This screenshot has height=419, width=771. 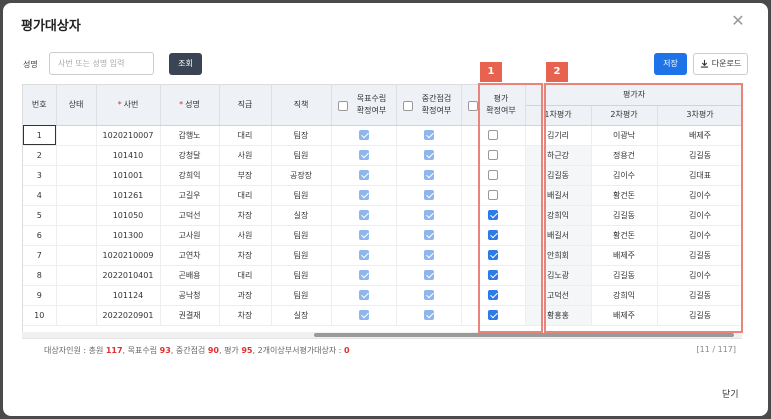 What do you see at coordinates (558, 295) in the screenshot?
I see `cell-evaluator-1: 고덕선` at bounding box center [558, 295].